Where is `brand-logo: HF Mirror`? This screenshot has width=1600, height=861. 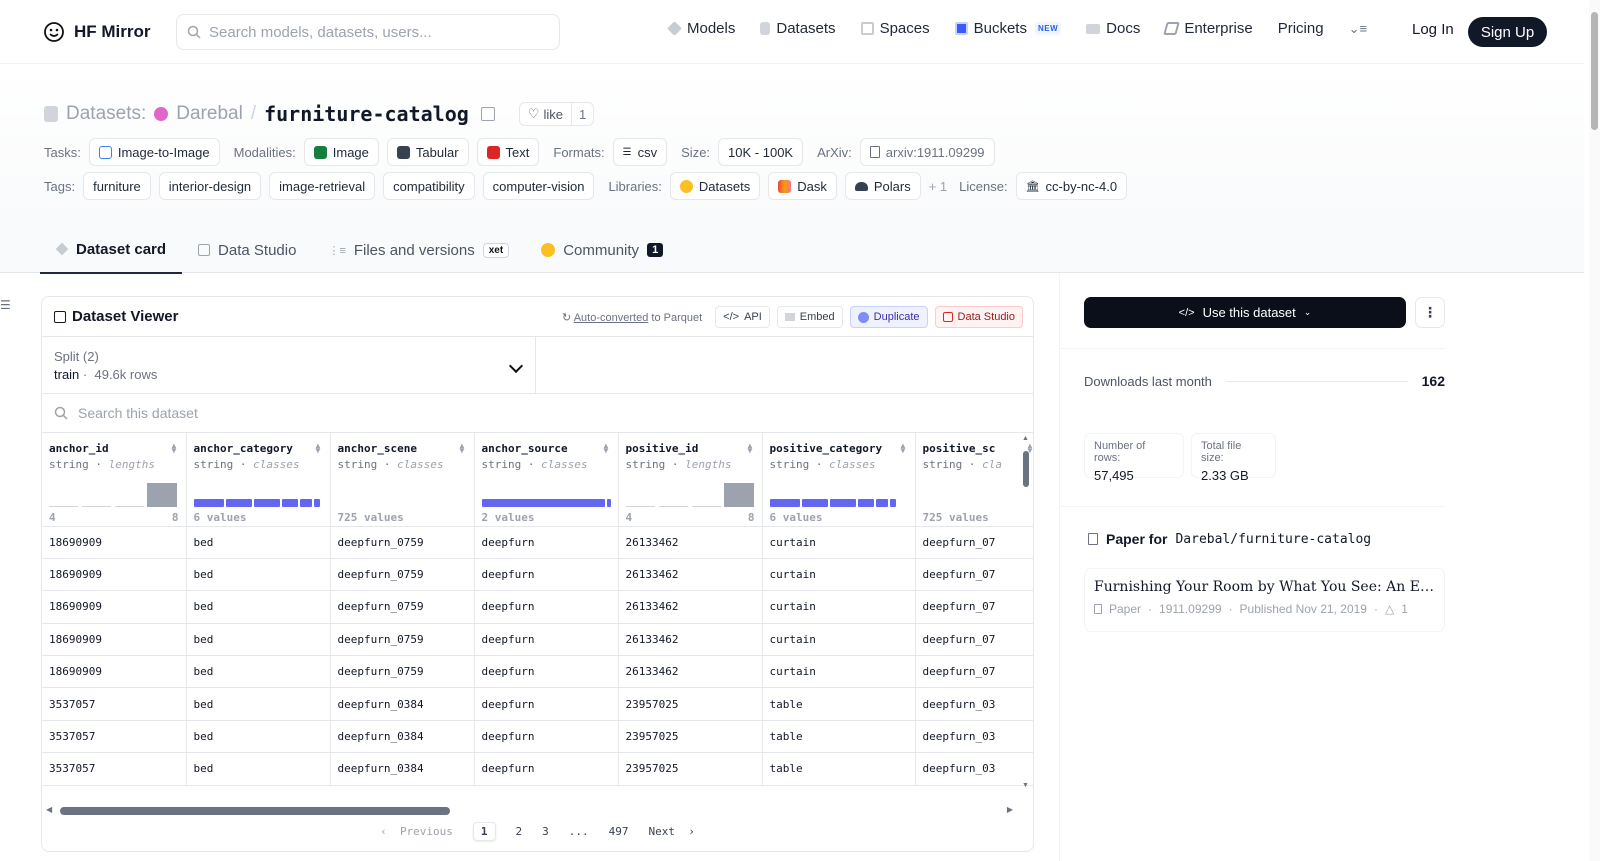 brand-logo: HF Mirror is located at coordinates (96, 32).